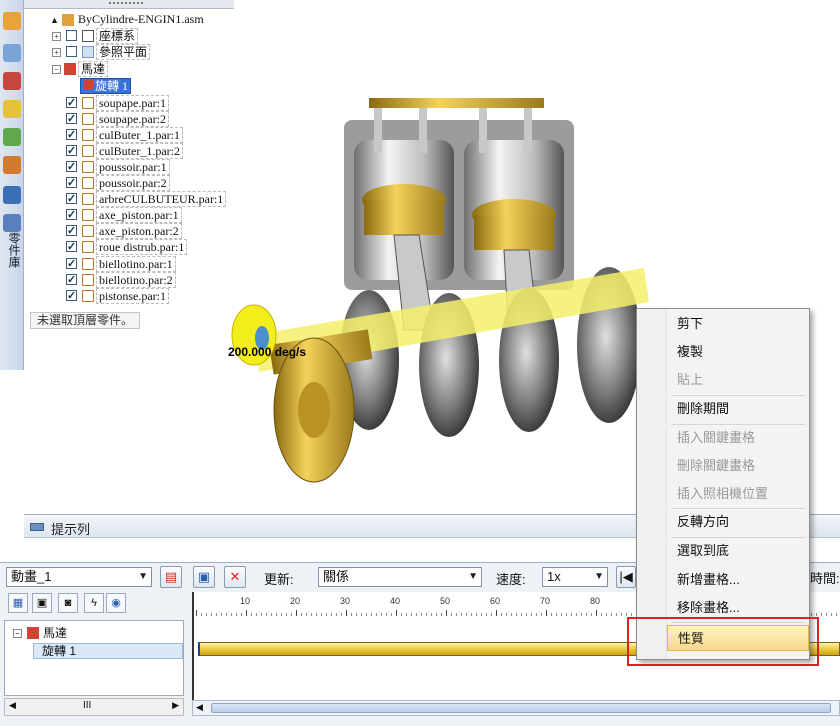 The height and width of the screenshot is (726, 840). Describe the element at coordinates (12, 195) in the screenshot. I see `gear-icon` at that location.